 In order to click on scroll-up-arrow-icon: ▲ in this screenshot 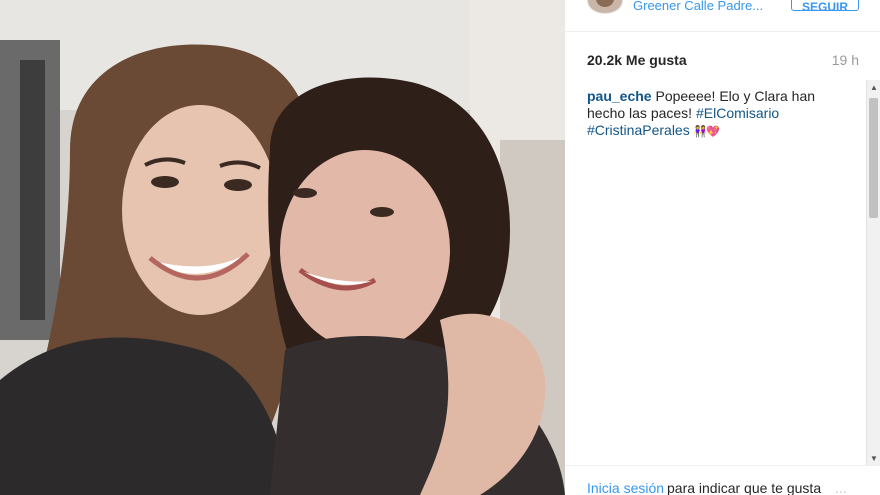, I will do `click(874, 88)`.